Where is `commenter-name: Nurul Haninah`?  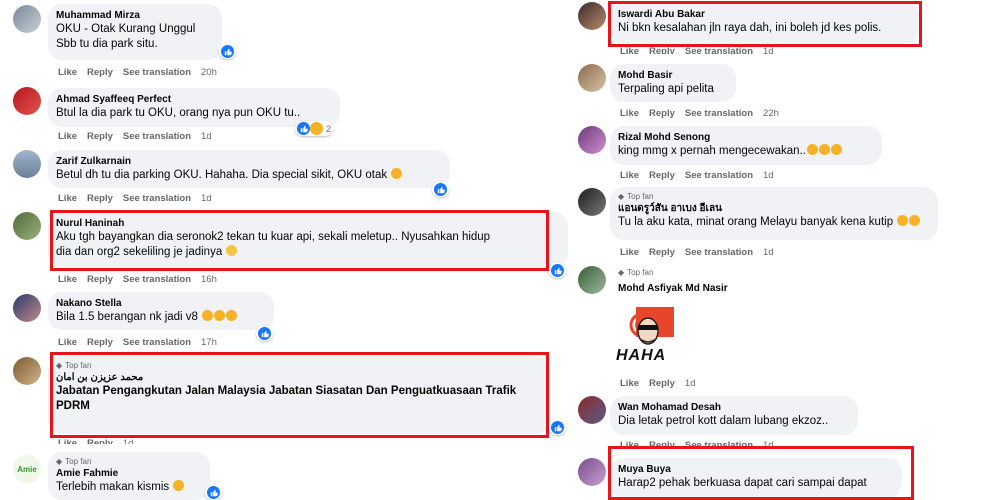
commenter-name: Nurul Haninah is located at coordinates (308, 223).